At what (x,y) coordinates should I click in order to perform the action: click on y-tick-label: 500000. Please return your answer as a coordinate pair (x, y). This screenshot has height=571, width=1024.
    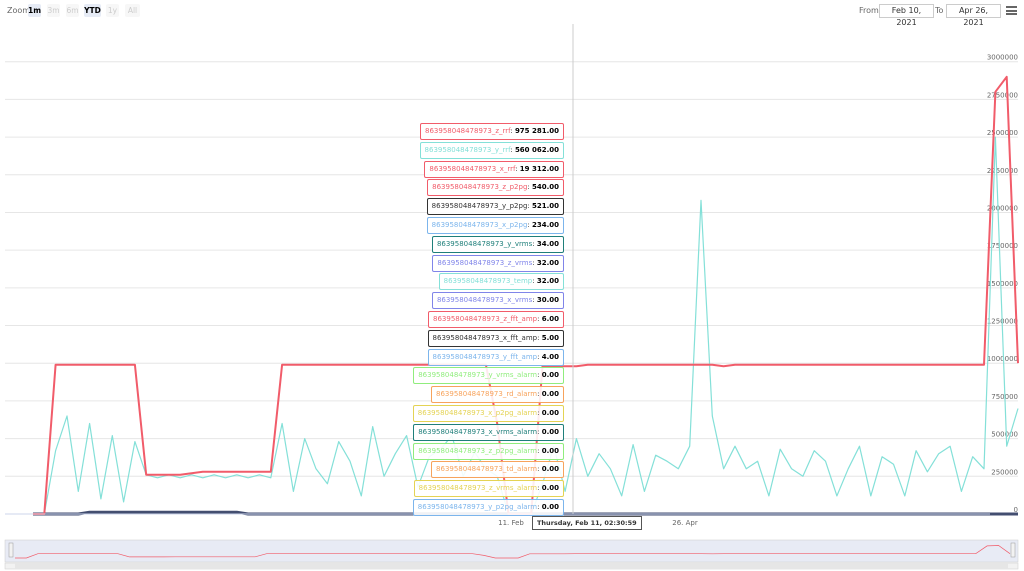
    Looking at the image, I should click on (1004, 435).